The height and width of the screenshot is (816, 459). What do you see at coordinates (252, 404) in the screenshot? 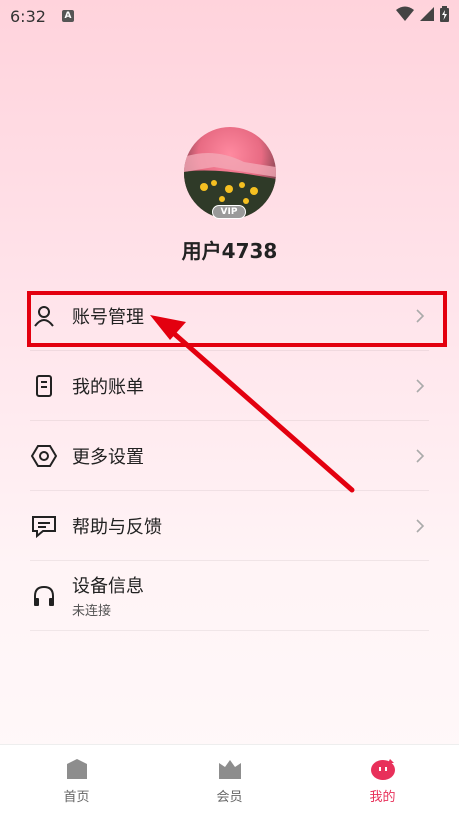
I see `annotation-arrow` at bounding box center [252, 404].